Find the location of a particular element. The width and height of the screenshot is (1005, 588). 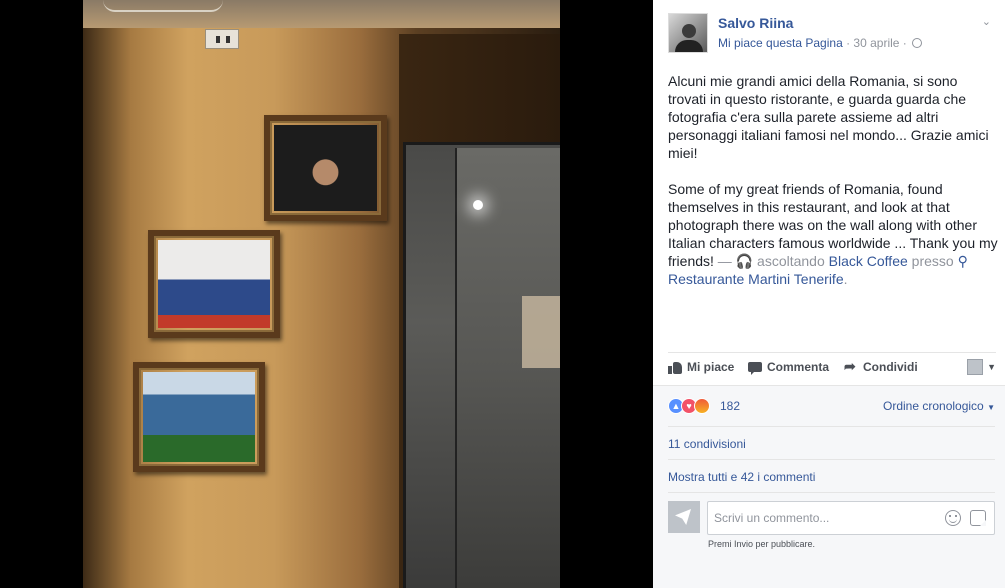

globe-icon is located at coordinates (917, 43).